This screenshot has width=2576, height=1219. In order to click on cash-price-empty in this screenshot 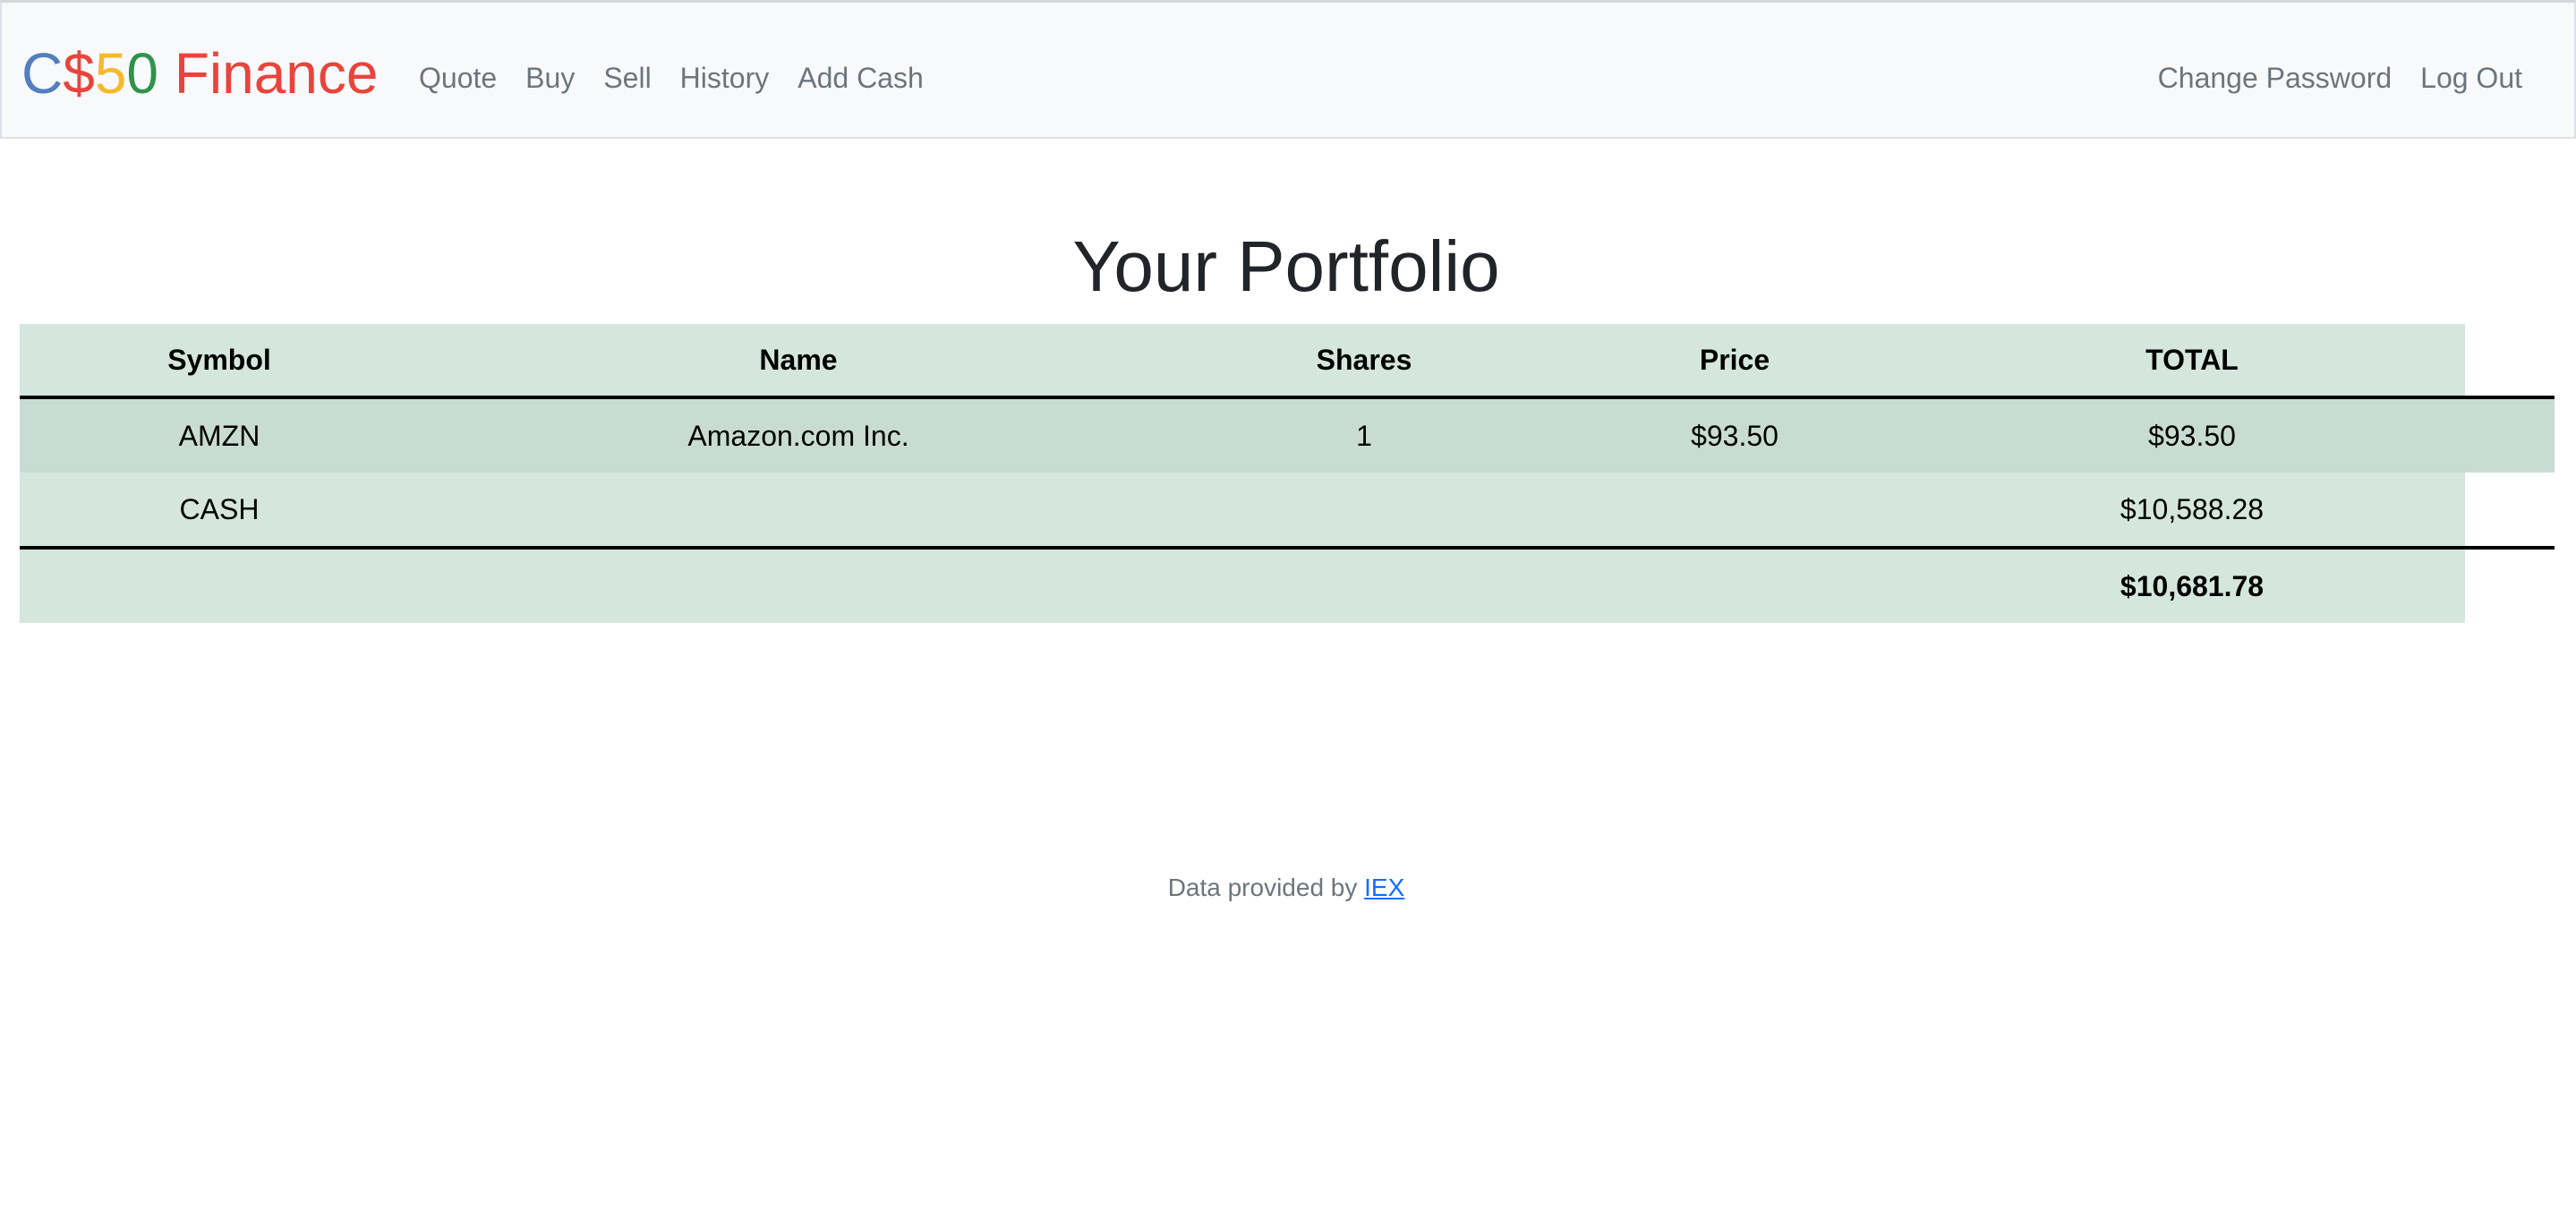, I will do `click(1734, 510)`.